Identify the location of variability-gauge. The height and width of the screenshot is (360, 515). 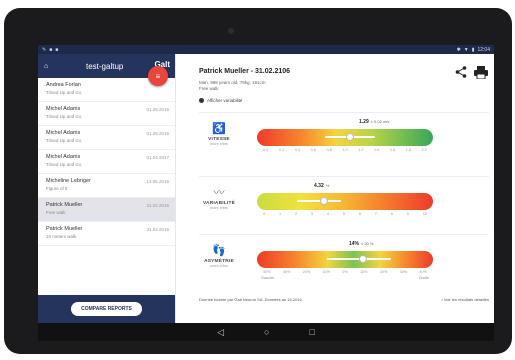
(345, 201).